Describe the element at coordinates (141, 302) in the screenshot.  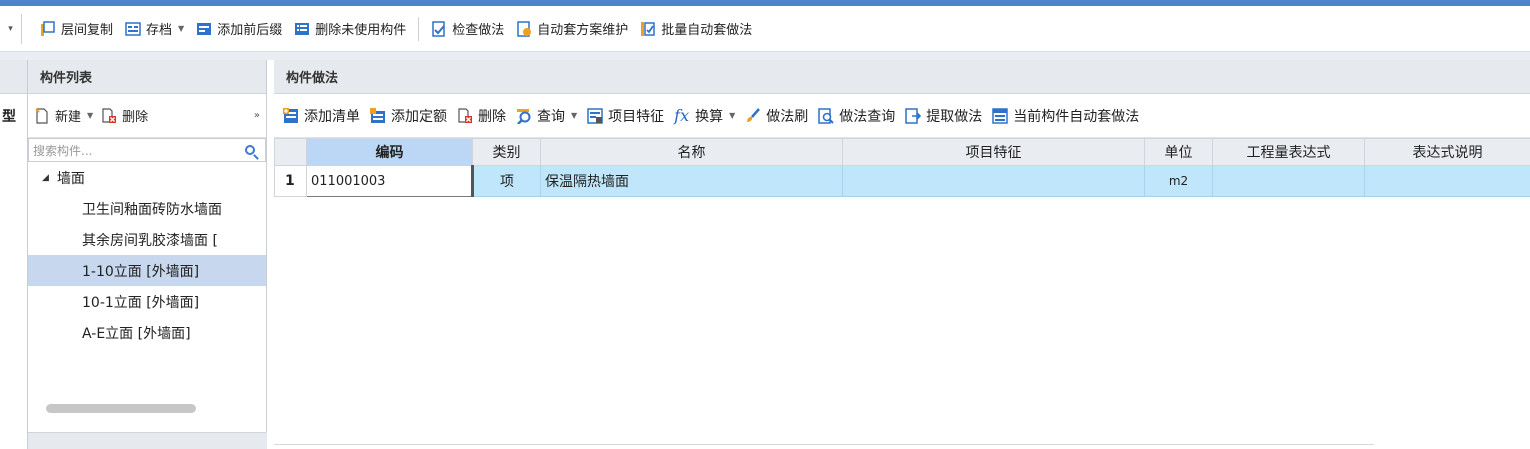
I see `tree-item-label: 10-1立面 [外墙面]` at that location.